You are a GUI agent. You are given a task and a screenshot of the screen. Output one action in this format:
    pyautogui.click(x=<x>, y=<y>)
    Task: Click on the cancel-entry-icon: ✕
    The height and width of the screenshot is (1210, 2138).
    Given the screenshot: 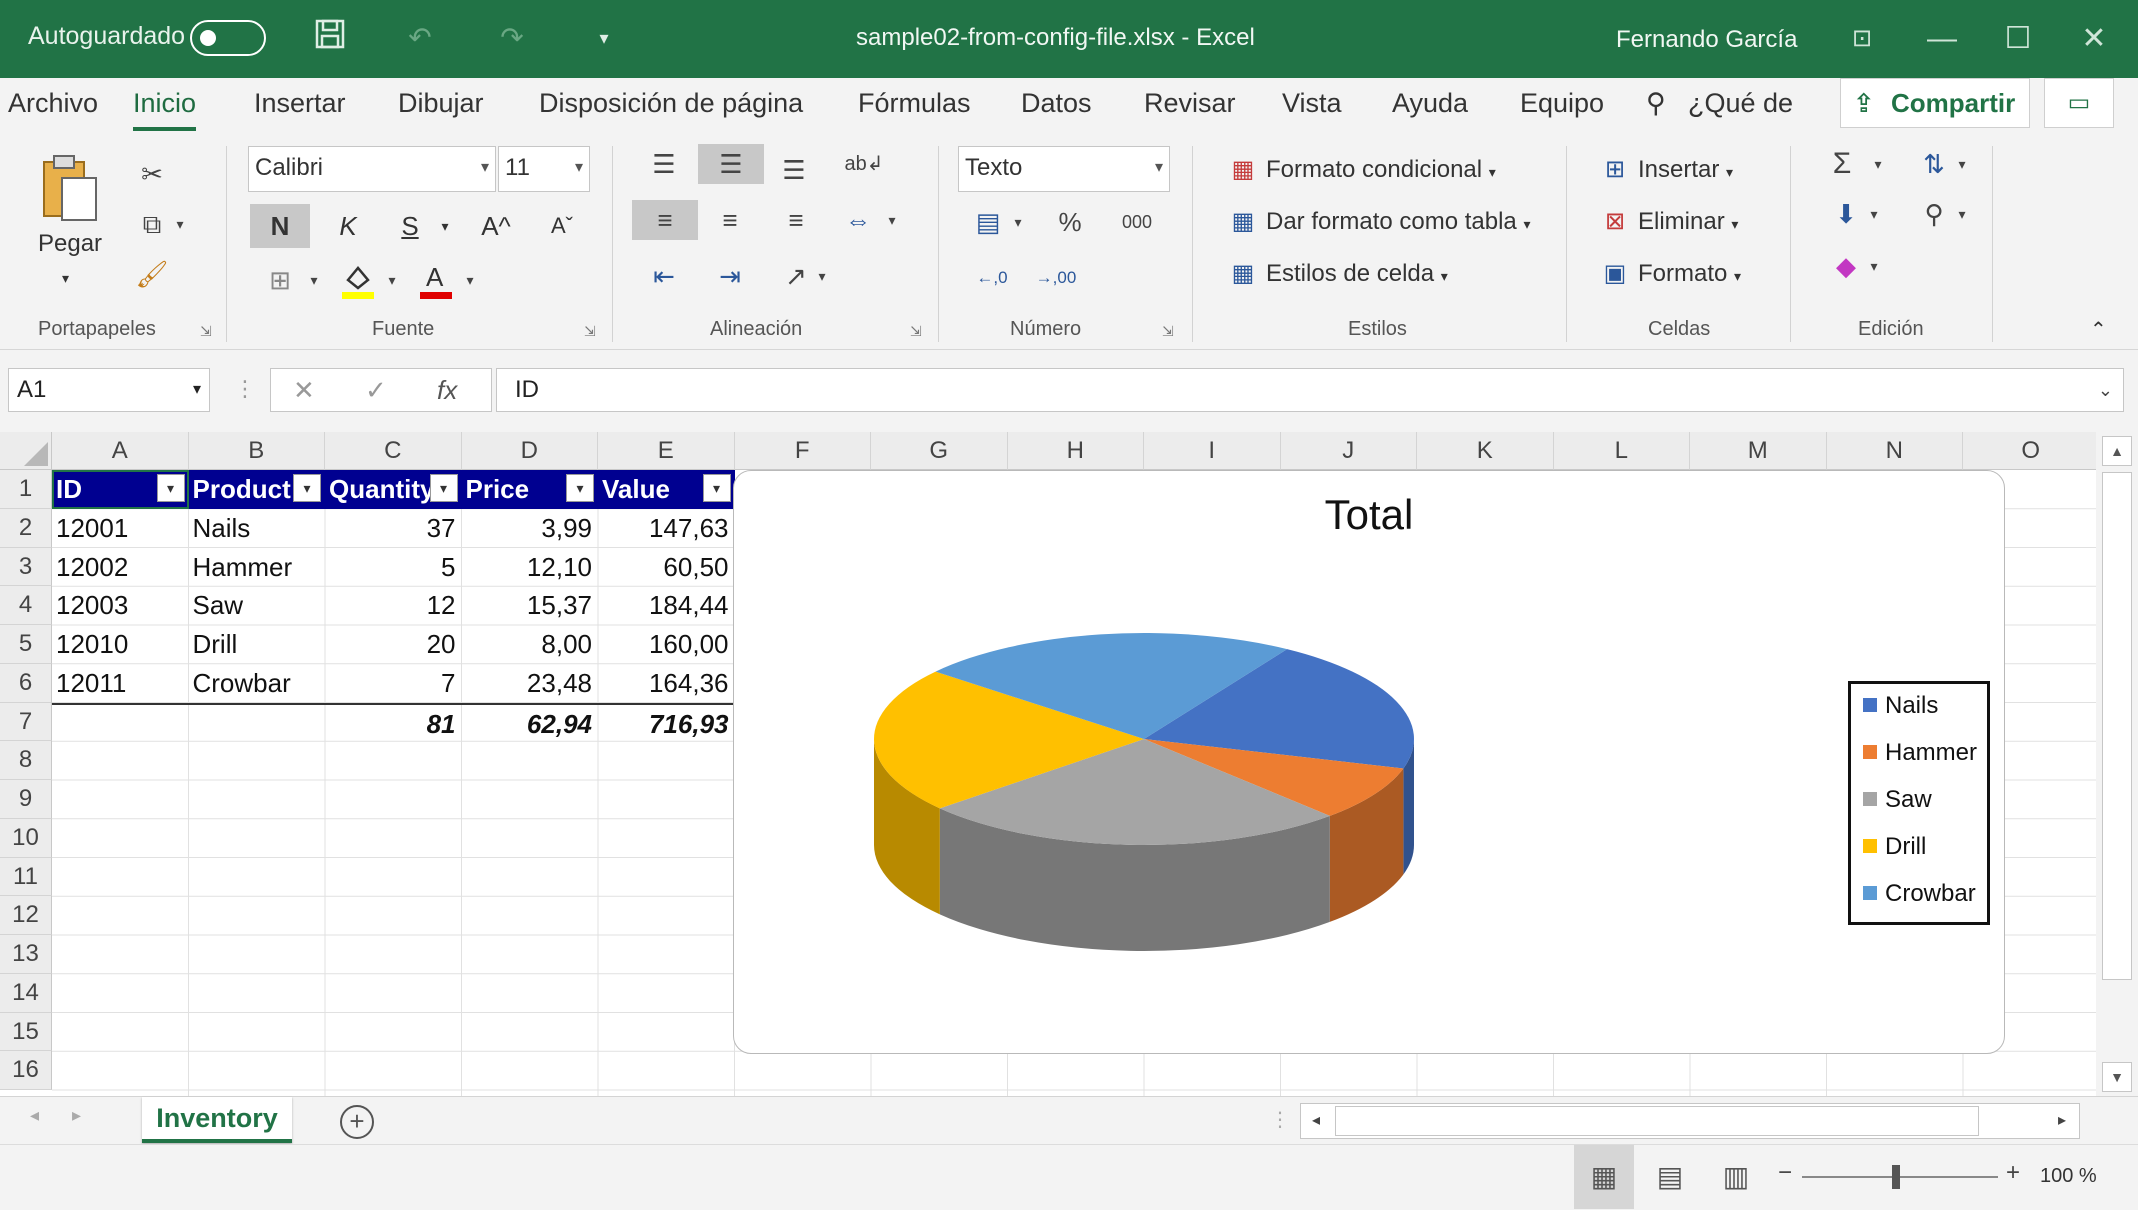 What is the action you would take?
    pyautogui.click(x=304, y=390)
    